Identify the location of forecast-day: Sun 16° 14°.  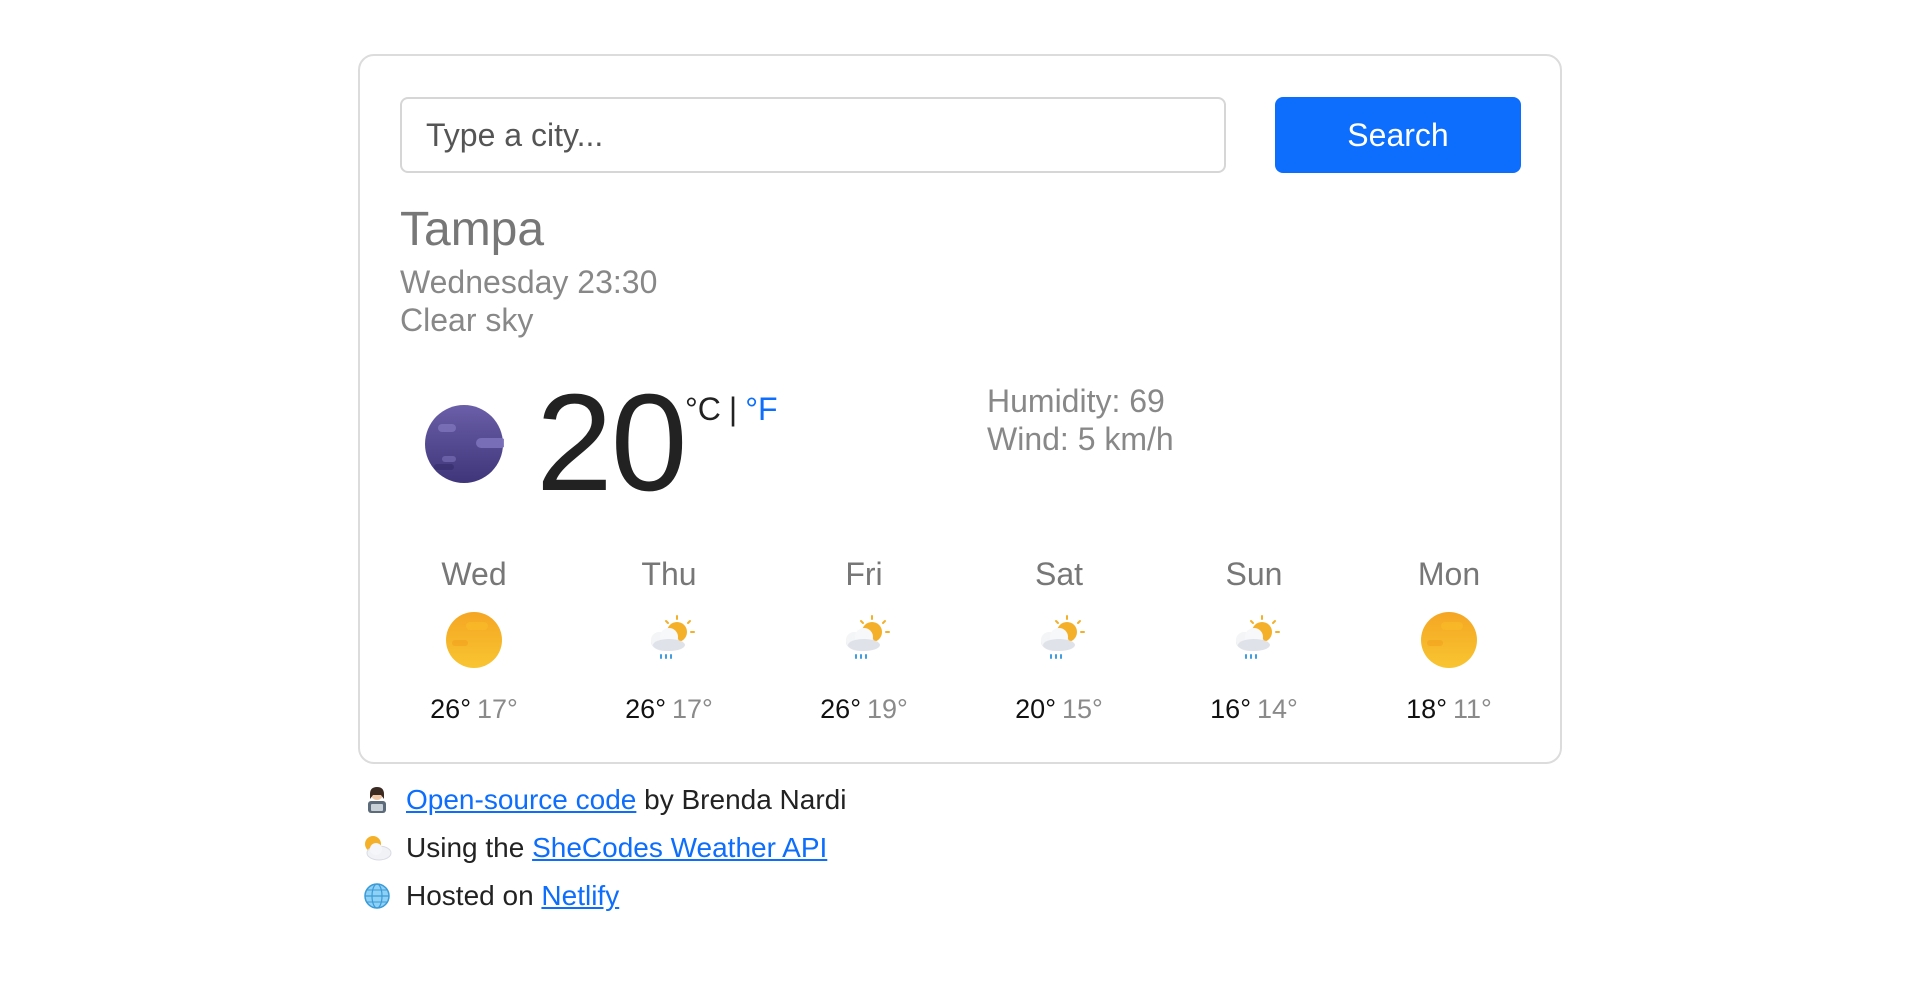
(1254, 640).